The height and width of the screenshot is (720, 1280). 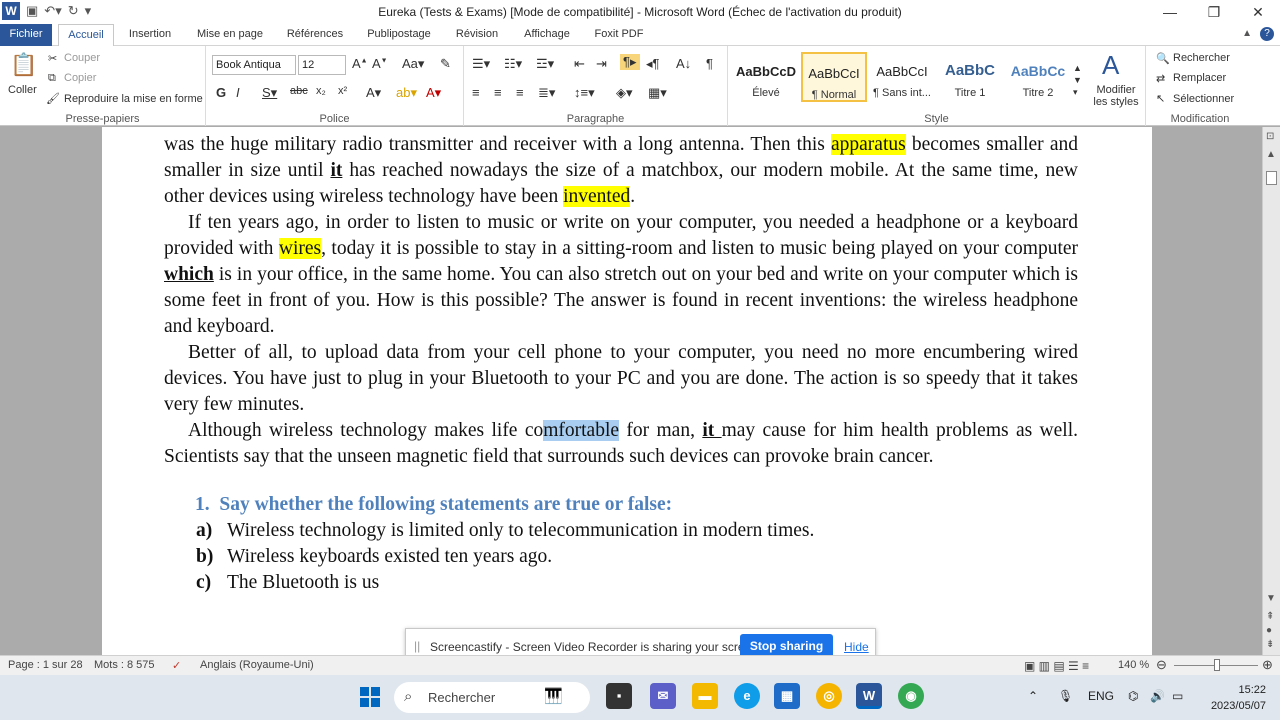 What do you see at coordinates (299, 91) in the screenshot?
I see `strikethrough-icon: abc` at bounding box center [299, 91].